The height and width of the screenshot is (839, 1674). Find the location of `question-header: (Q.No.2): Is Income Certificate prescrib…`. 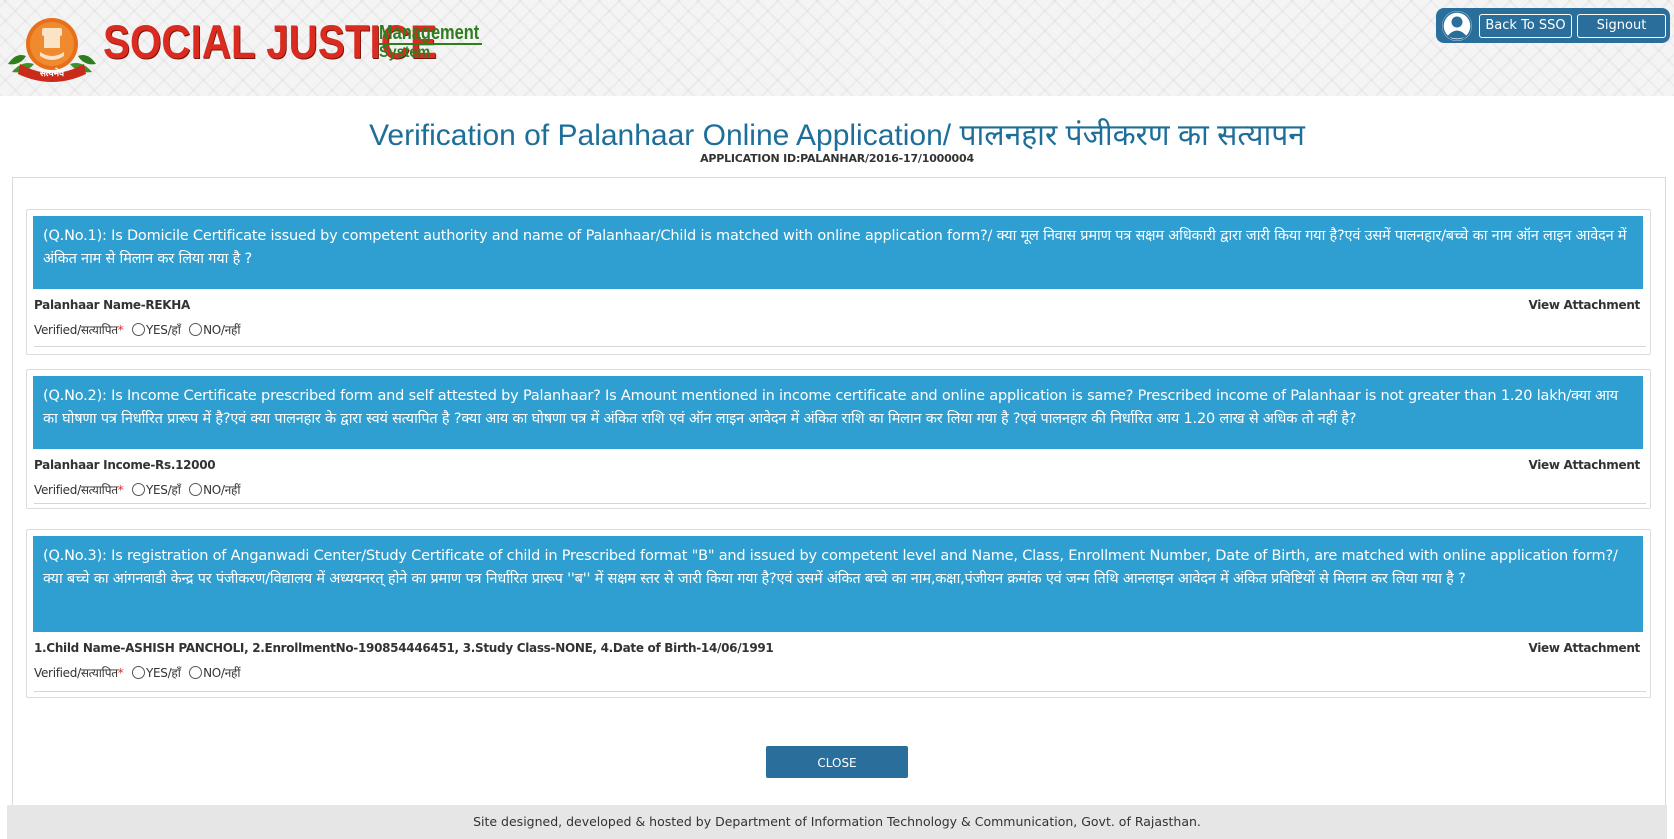

question-header: (Q.No.2): Is Income Certificate prescrib… is located at coordinates (838, 412).